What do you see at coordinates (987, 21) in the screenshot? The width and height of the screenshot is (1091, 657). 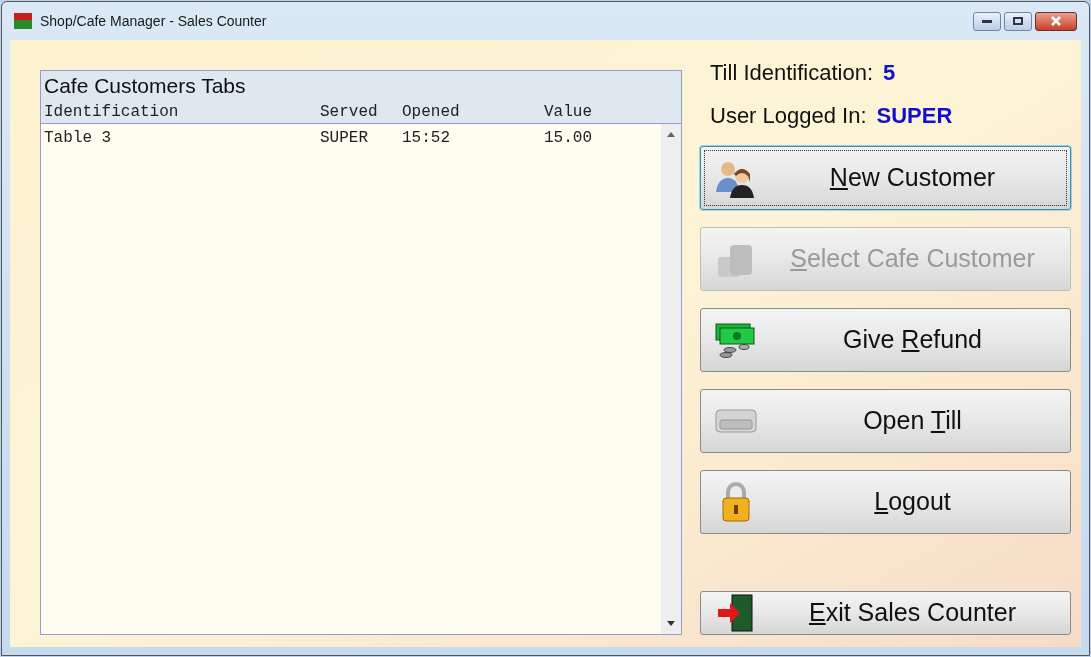 I see `minimize-button` at bounding box center [987, 21].